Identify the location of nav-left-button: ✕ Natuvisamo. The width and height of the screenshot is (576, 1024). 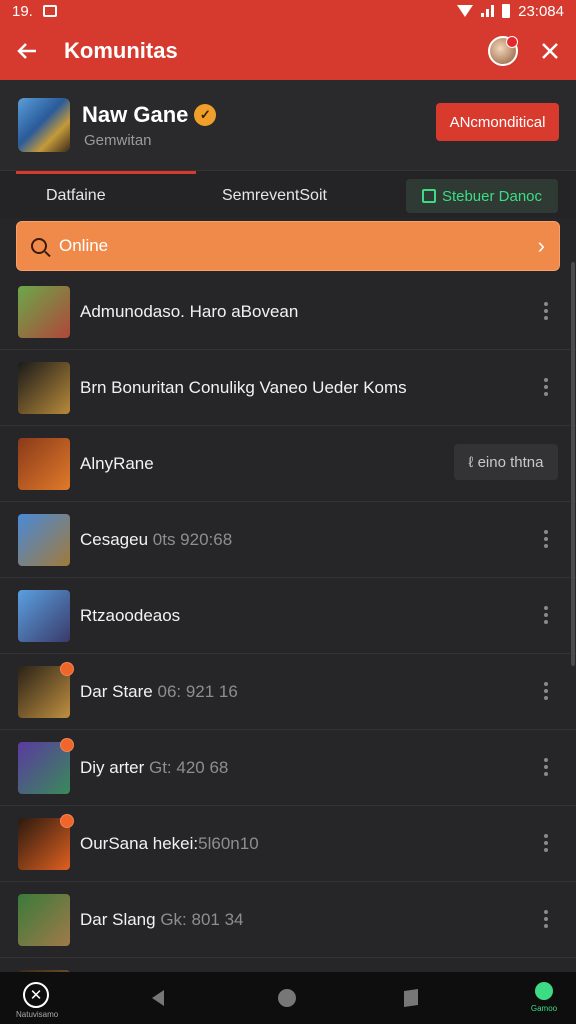
(37, 1000).